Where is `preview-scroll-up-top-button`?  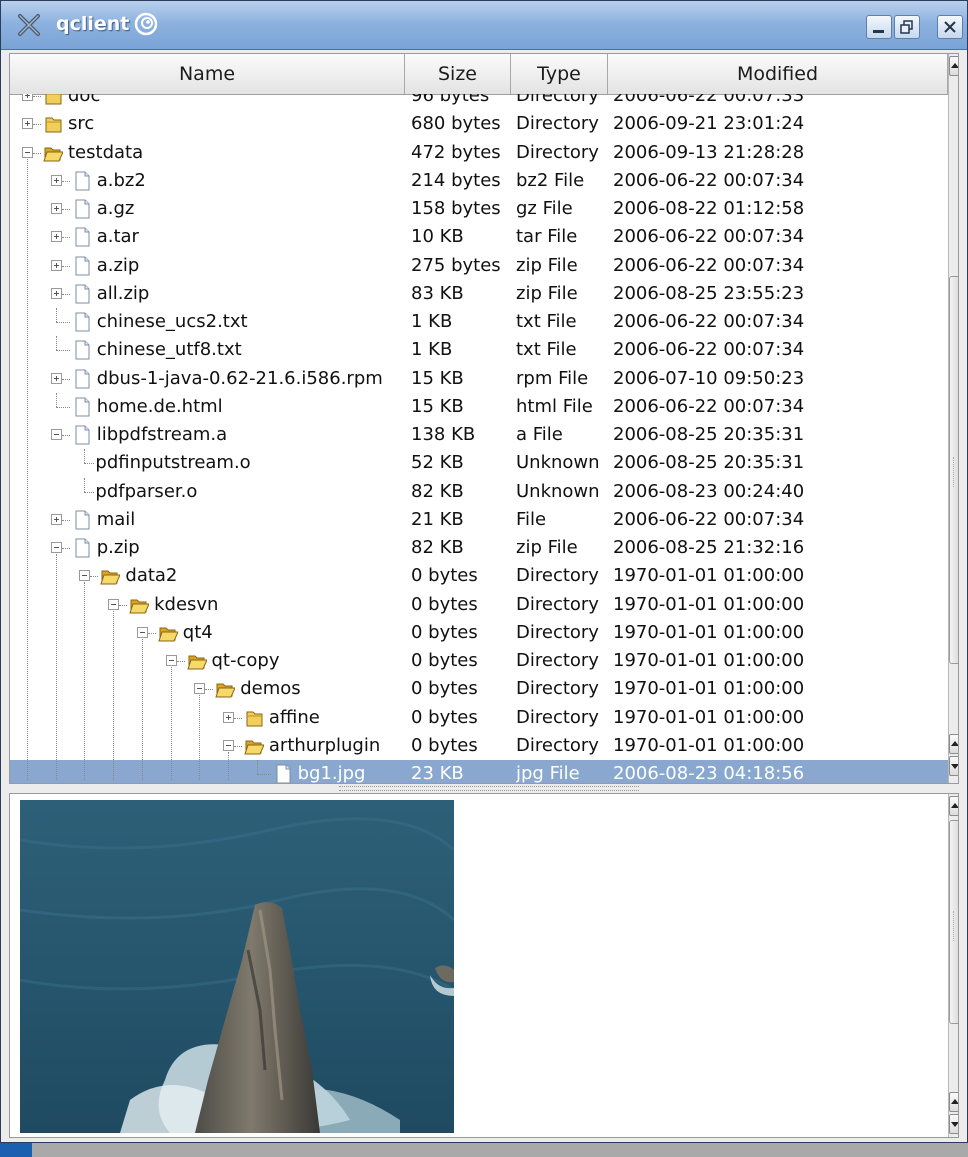
preview-scroll-up-top-button is located at coordinates (953, 806).